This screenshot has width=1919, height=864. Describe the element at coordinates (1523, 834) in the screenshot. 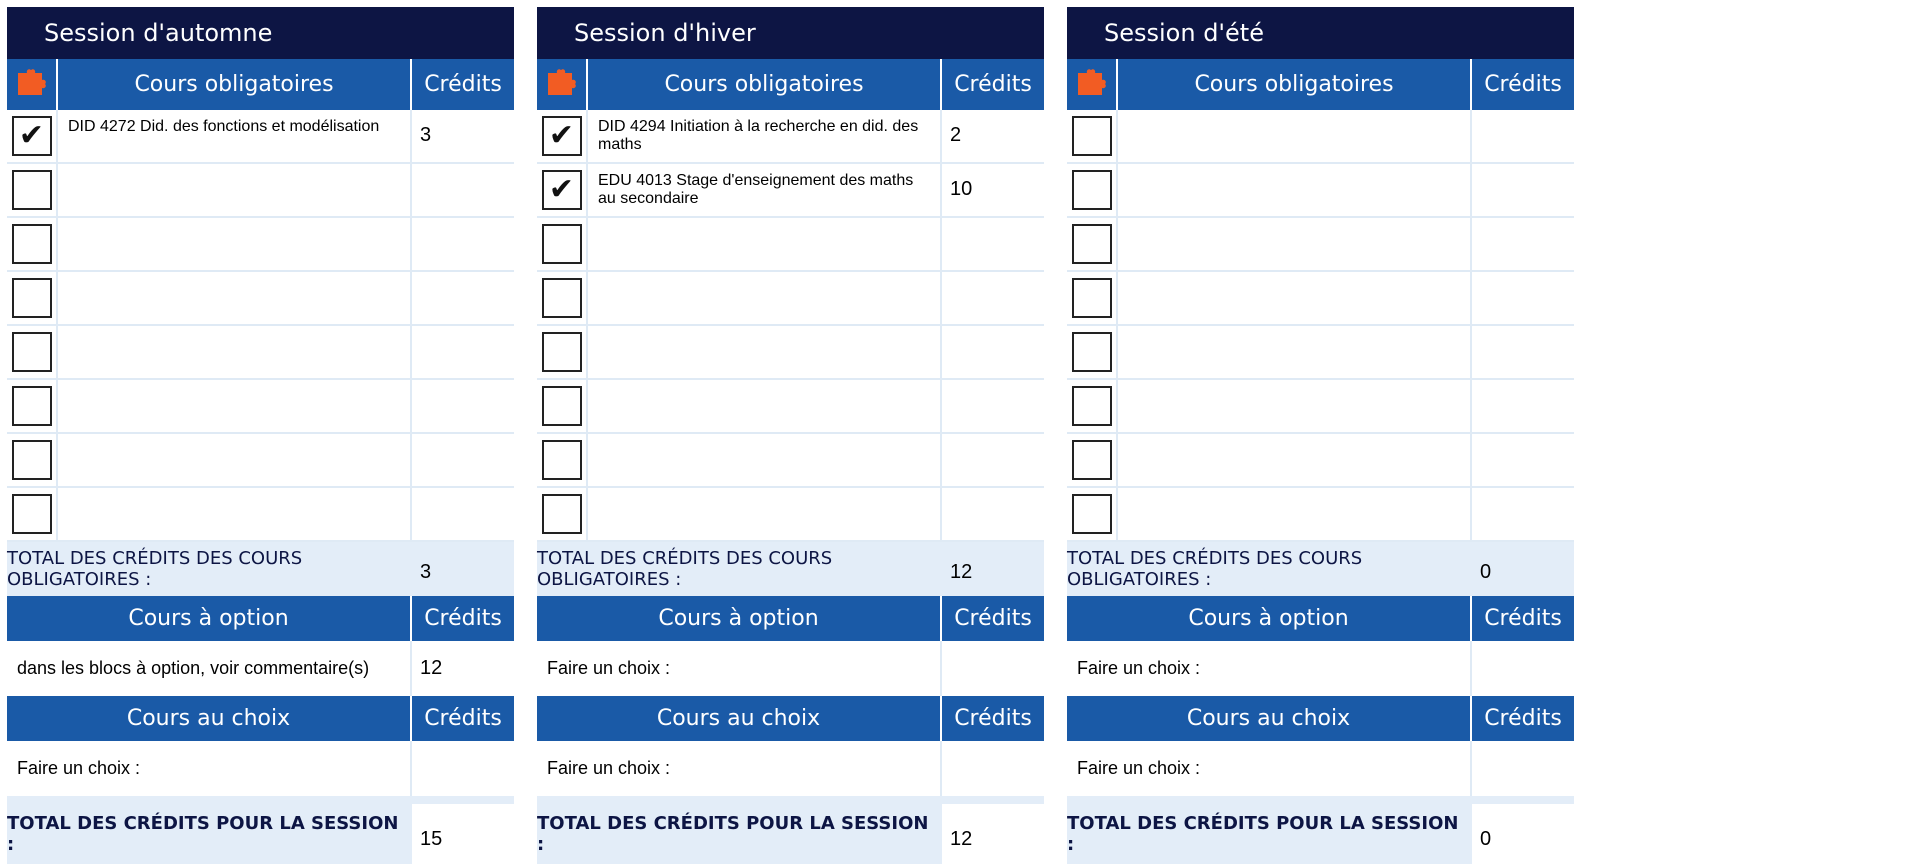

I see `session-total-value: 0` at that location.